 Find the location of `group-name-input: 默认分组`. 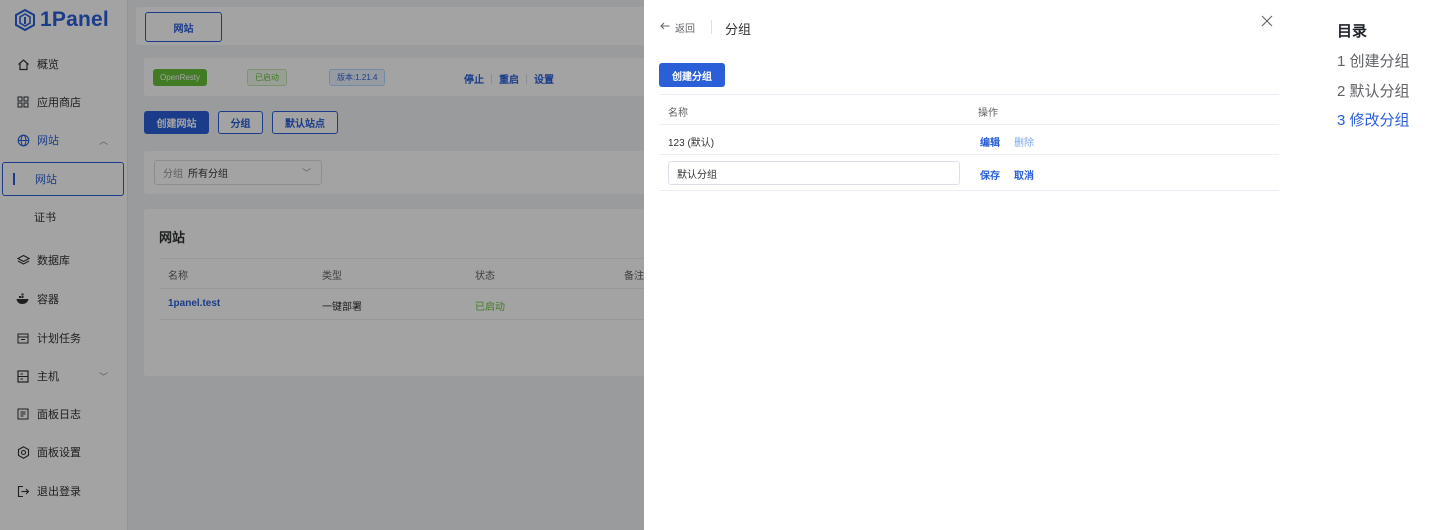

group-name-input: 默认分组 is located at coordinates (814, 173).